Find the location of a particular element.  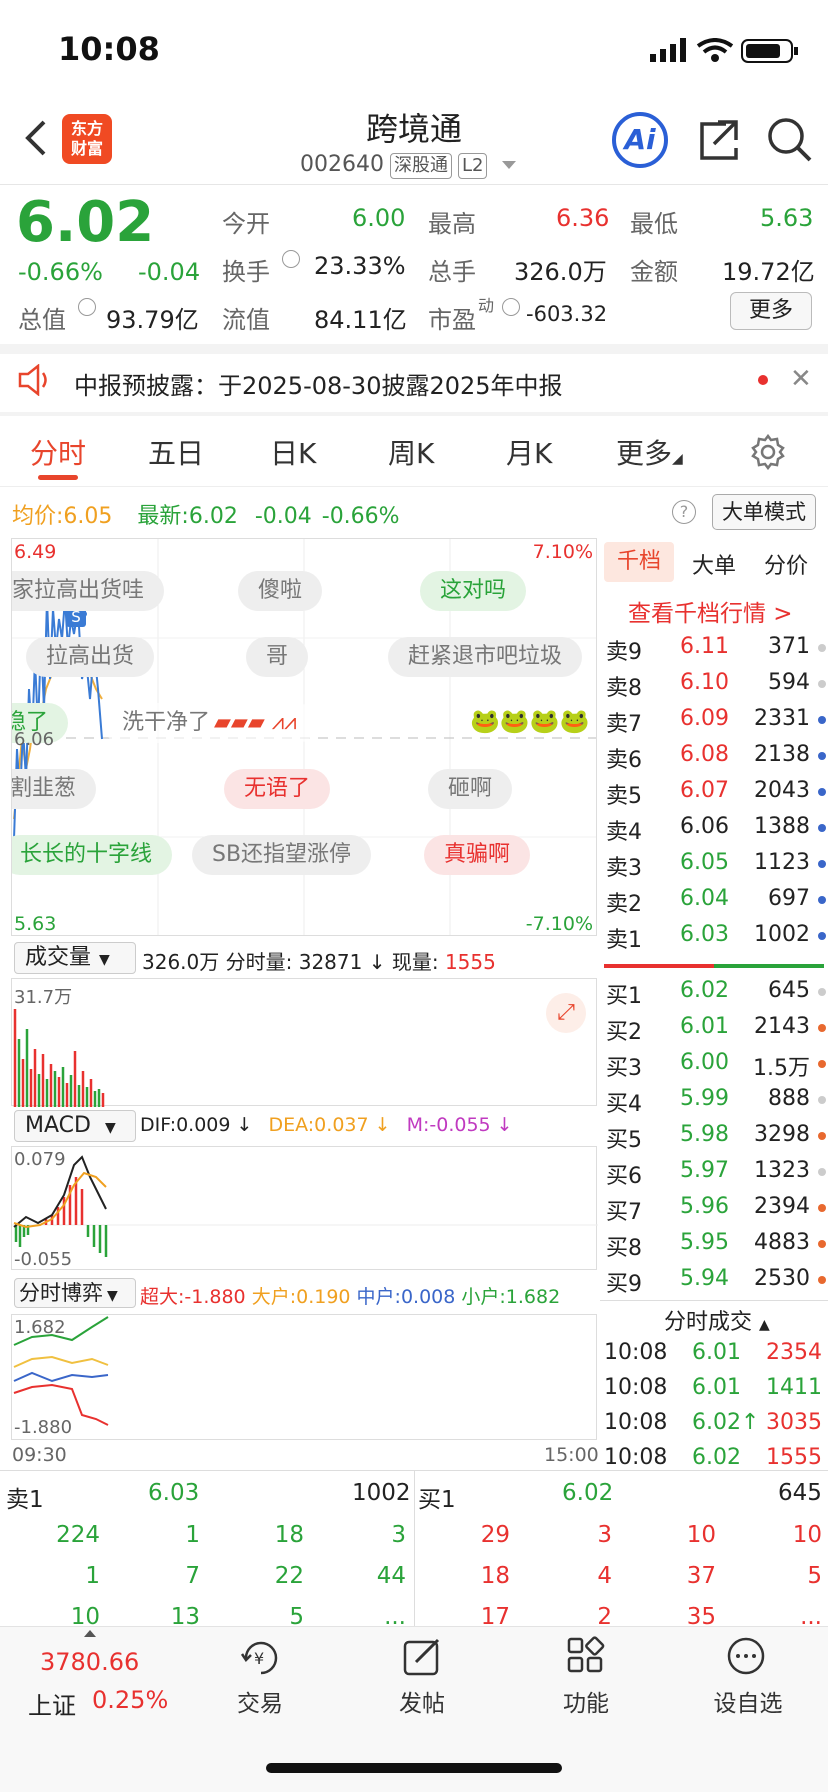

game-lines is located at coordinates (61, 1371).